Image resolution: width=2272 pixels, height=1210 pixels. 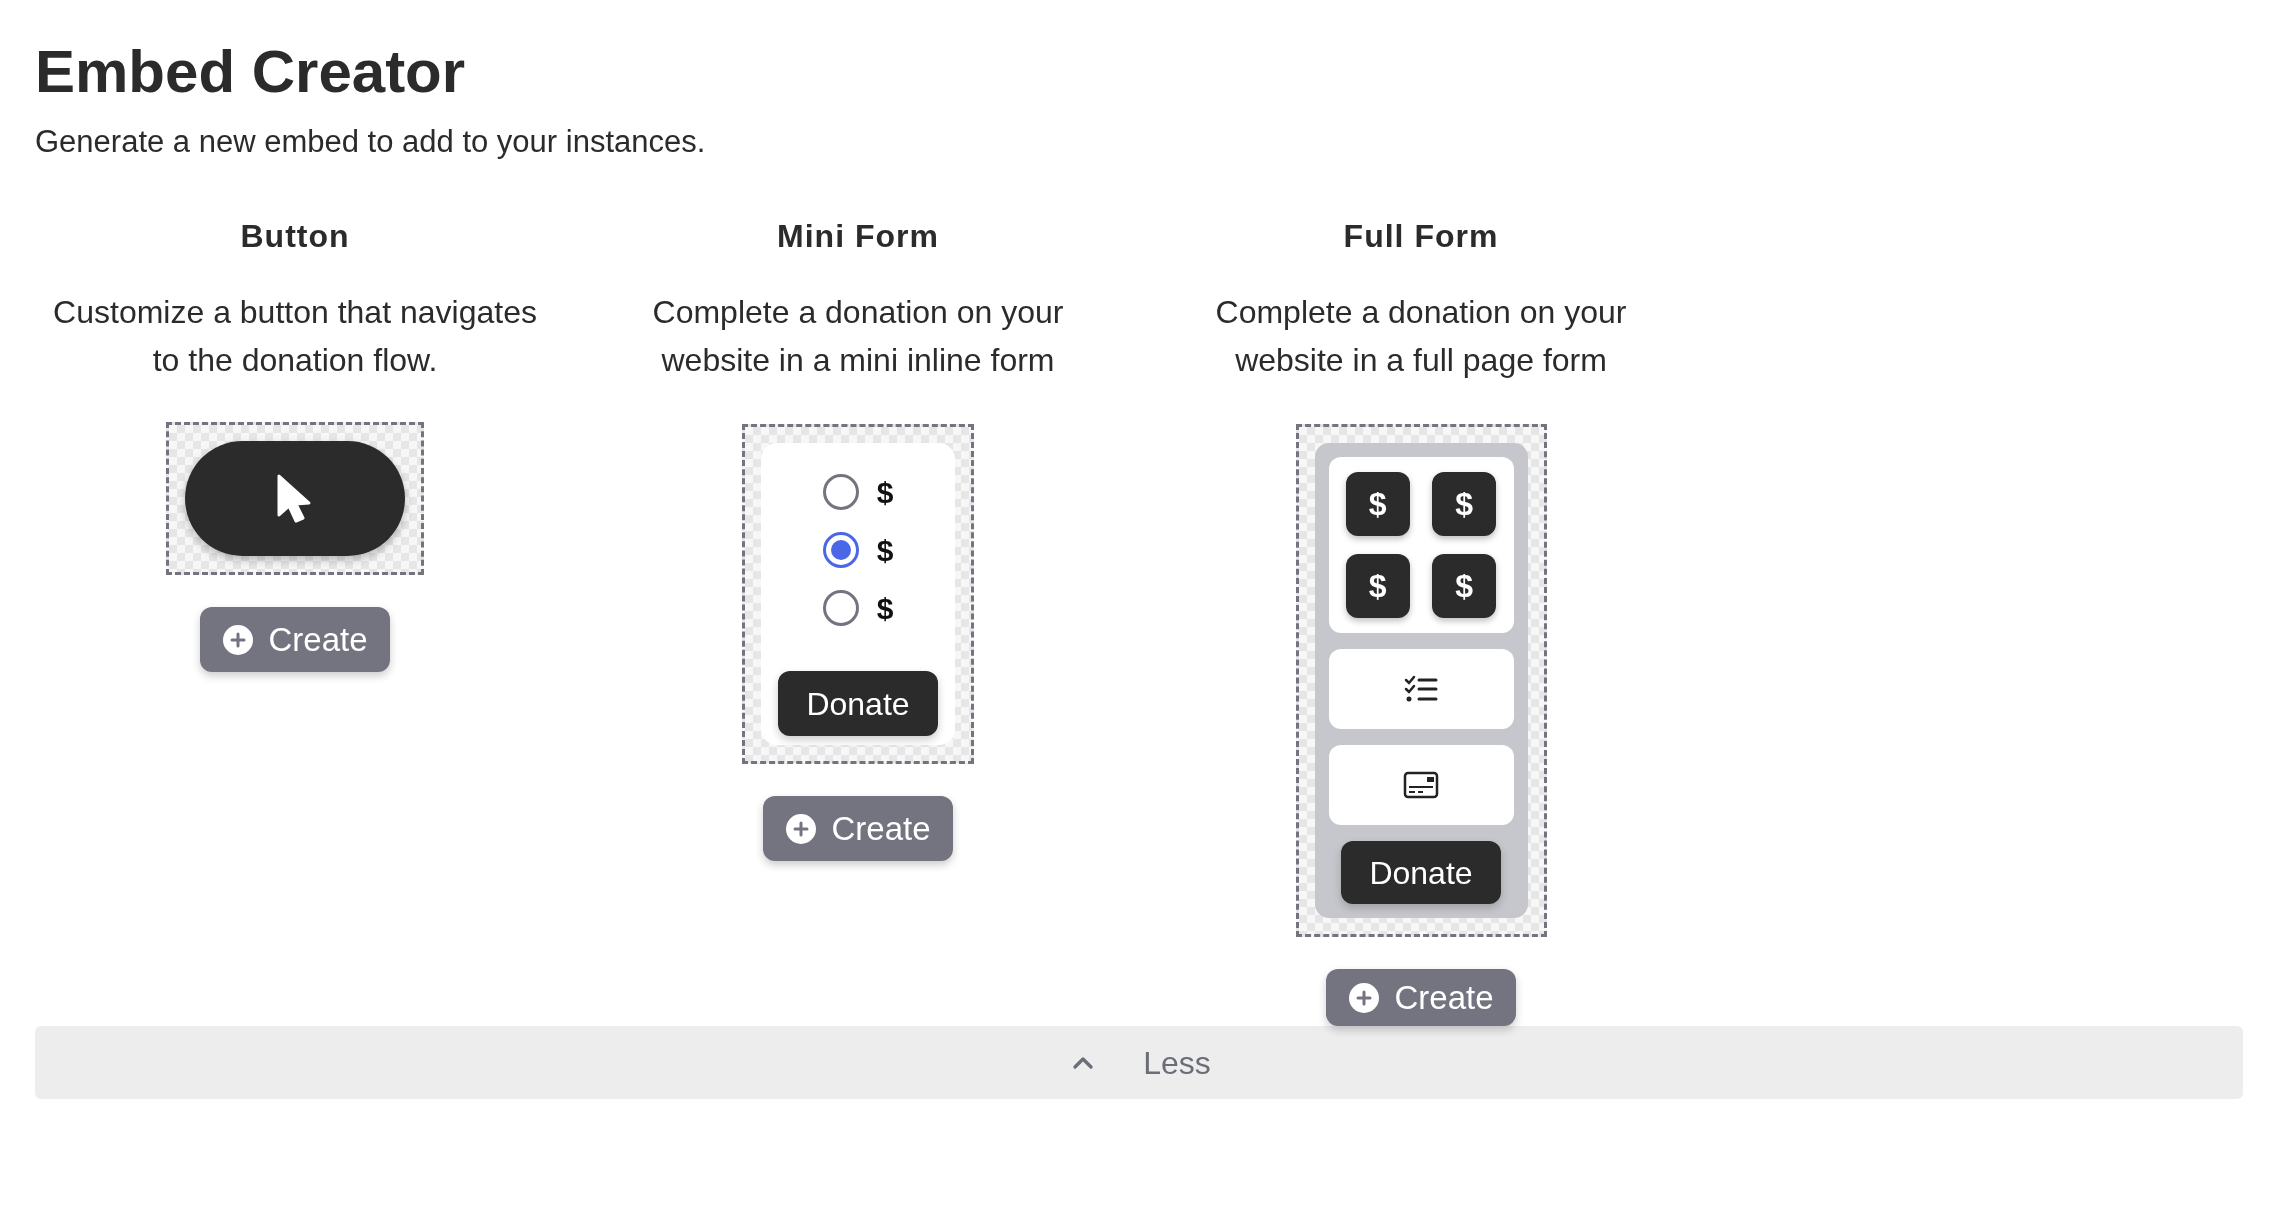 I want to click on page-title: Embed Creator, so click(x=251, y=72).